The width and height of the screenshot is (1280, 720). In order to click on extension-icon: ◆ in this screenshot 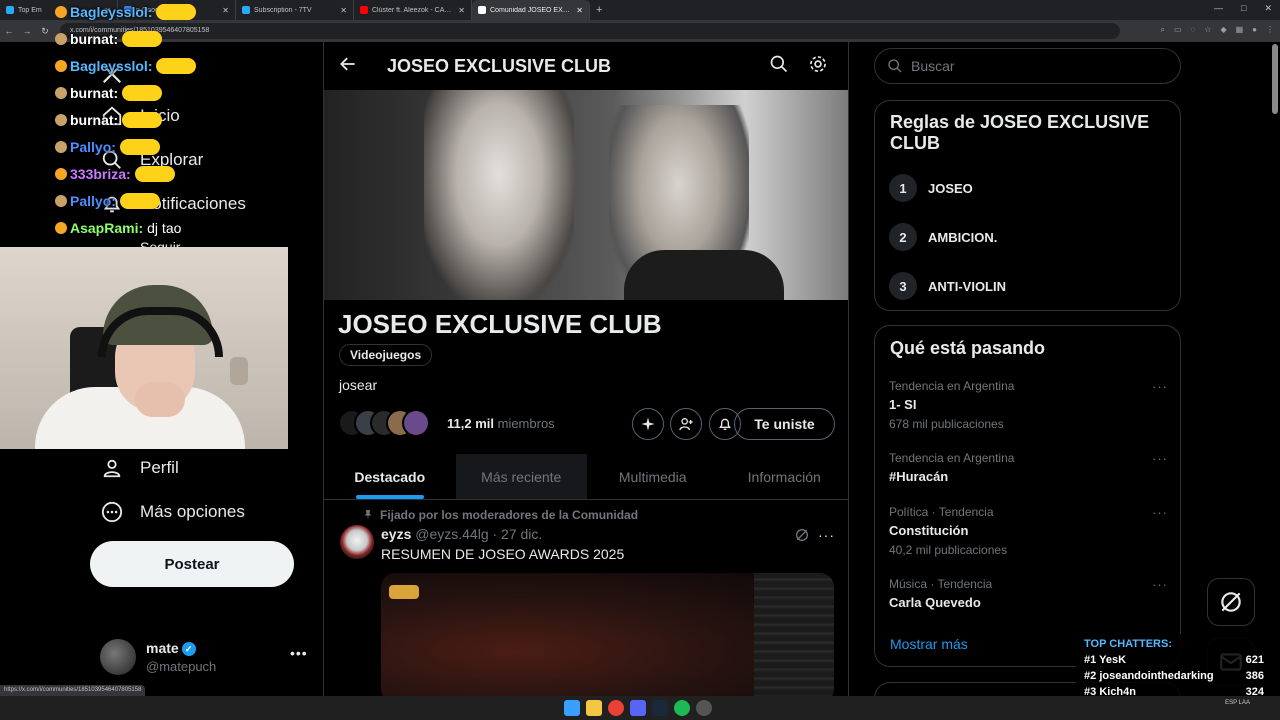, I will do `click(1223, 30)`.